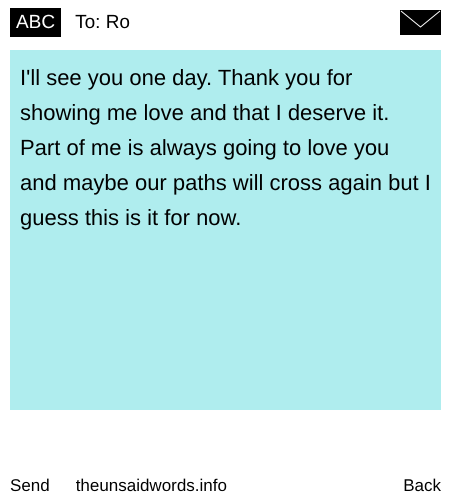 The image size is (450, 500). Describe the element at coordinates (36, 22) in the screenshot. I see `input-mode-indicator: ABC` at that location.